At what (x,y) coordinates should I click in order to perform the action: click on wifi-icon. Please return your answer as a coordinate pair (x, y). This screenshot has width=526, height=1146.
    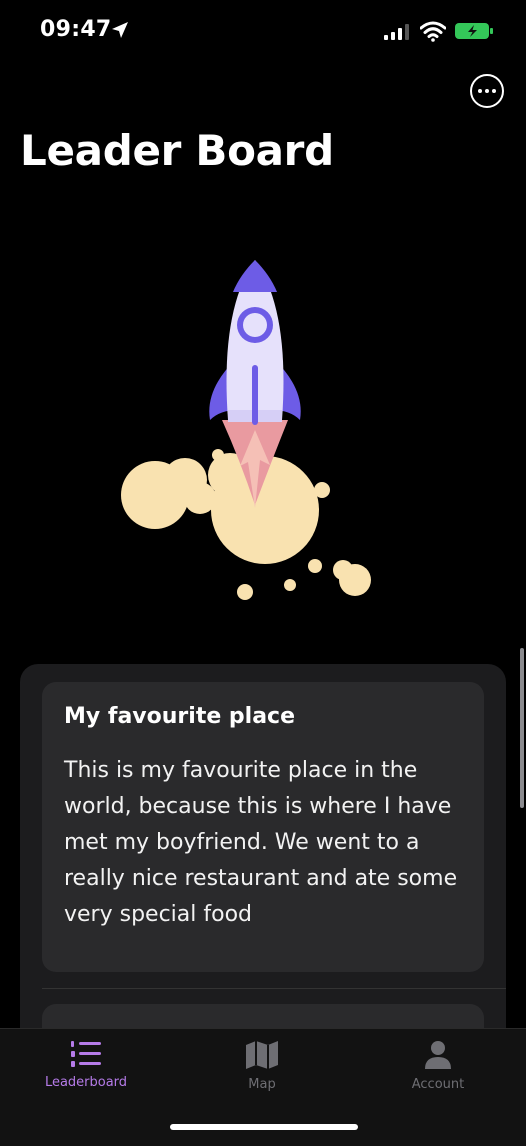
    Looking at the image, I should click on (433, 31).